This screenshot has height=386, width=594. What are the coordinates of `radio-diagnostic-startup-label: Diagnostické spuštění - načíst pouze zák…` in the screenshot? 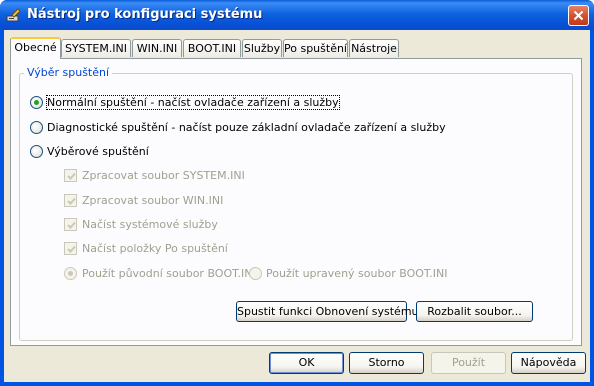 It's located at (246, 127).